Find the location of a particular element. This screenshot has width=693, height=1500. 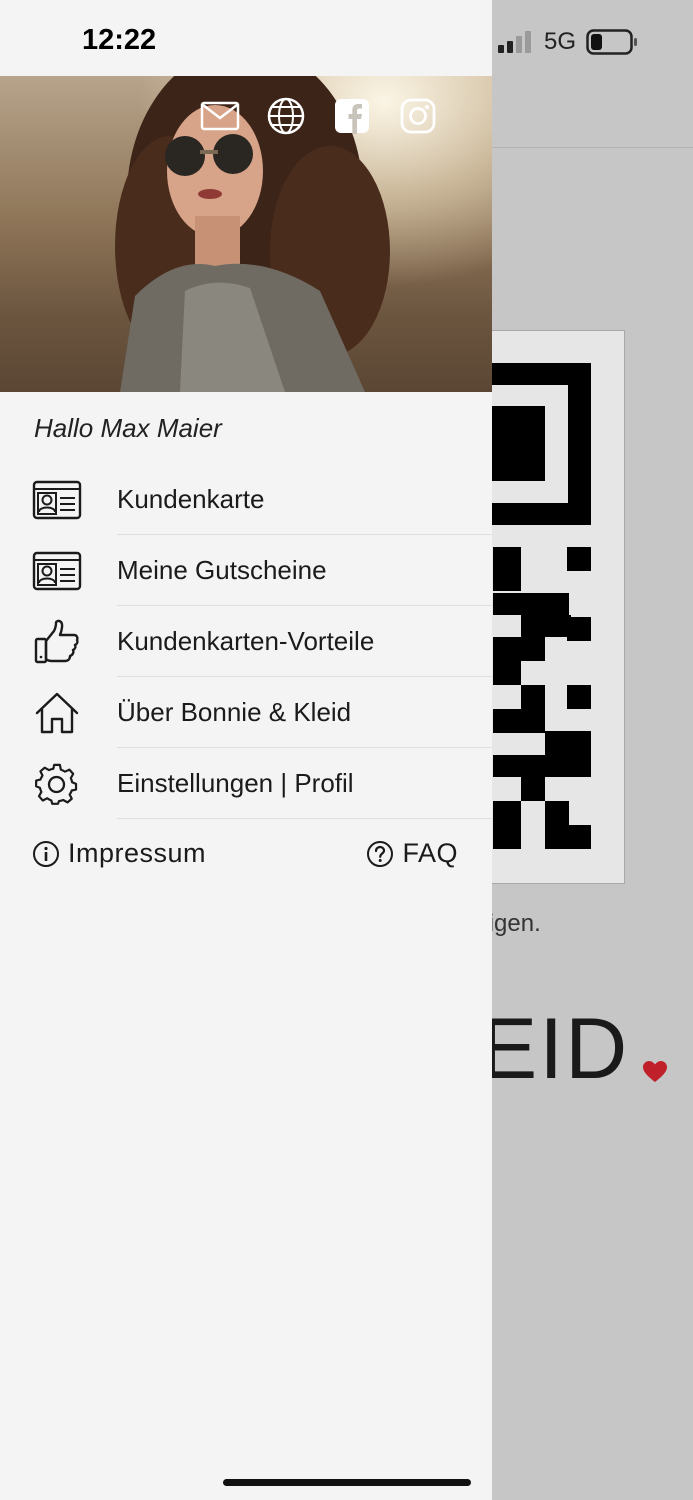

background-divider is located at coordinates (592, 147).